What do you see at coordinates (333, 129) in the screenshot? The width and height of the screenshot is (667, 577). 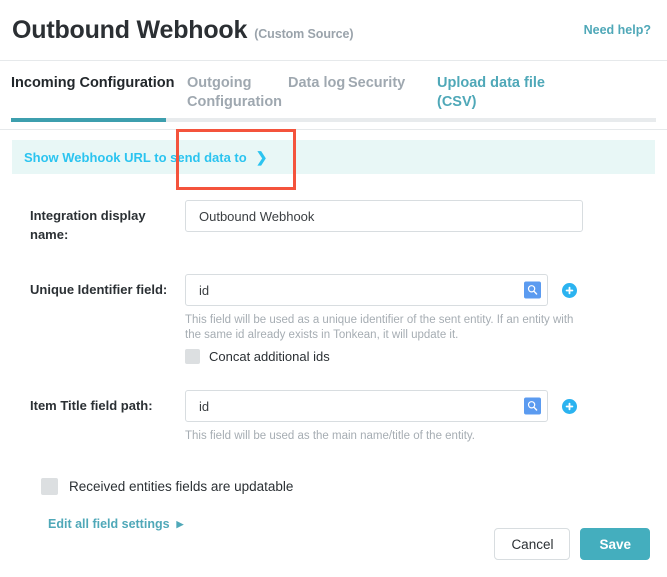 I see `tab-bottom-divider` at bounding box center [333, 129].